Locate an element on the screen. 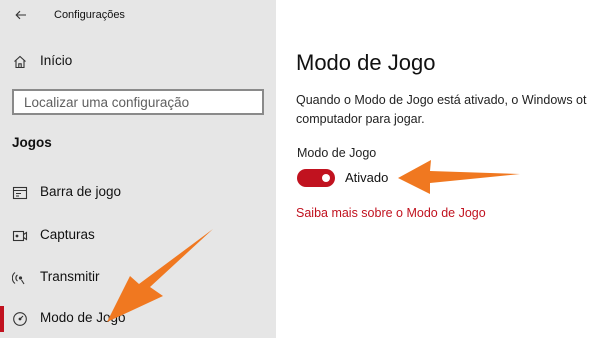  sidebar-item-game-mode: Modo de Jogo is located at coordinates (138, 319).